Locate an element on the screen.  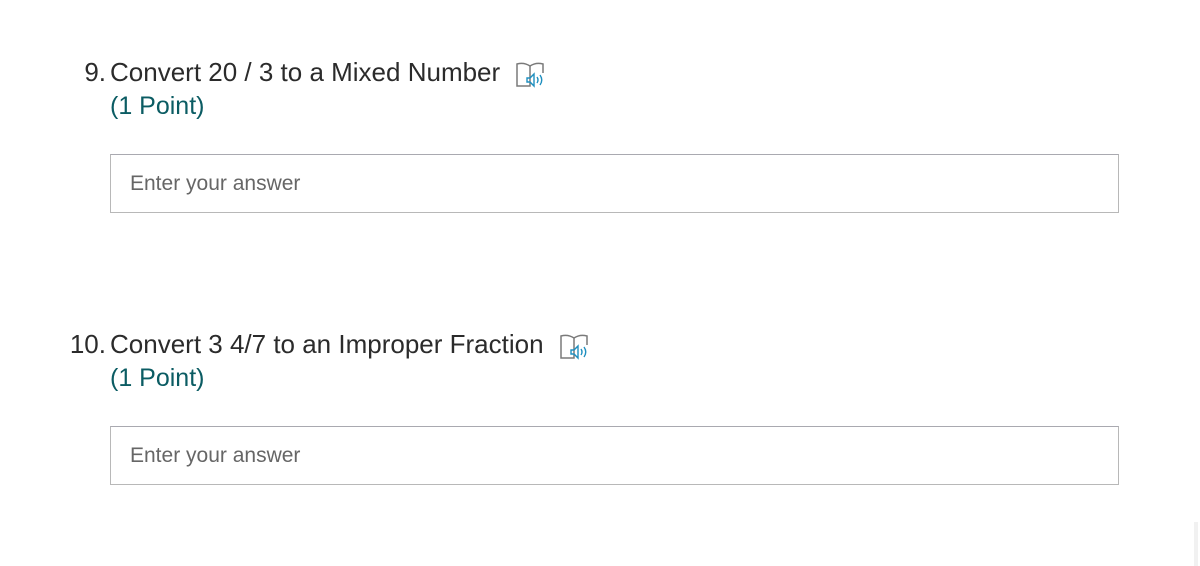
question-title: Convert 20 / 3 to a Mixed Number is located at coordinates (329, 72).